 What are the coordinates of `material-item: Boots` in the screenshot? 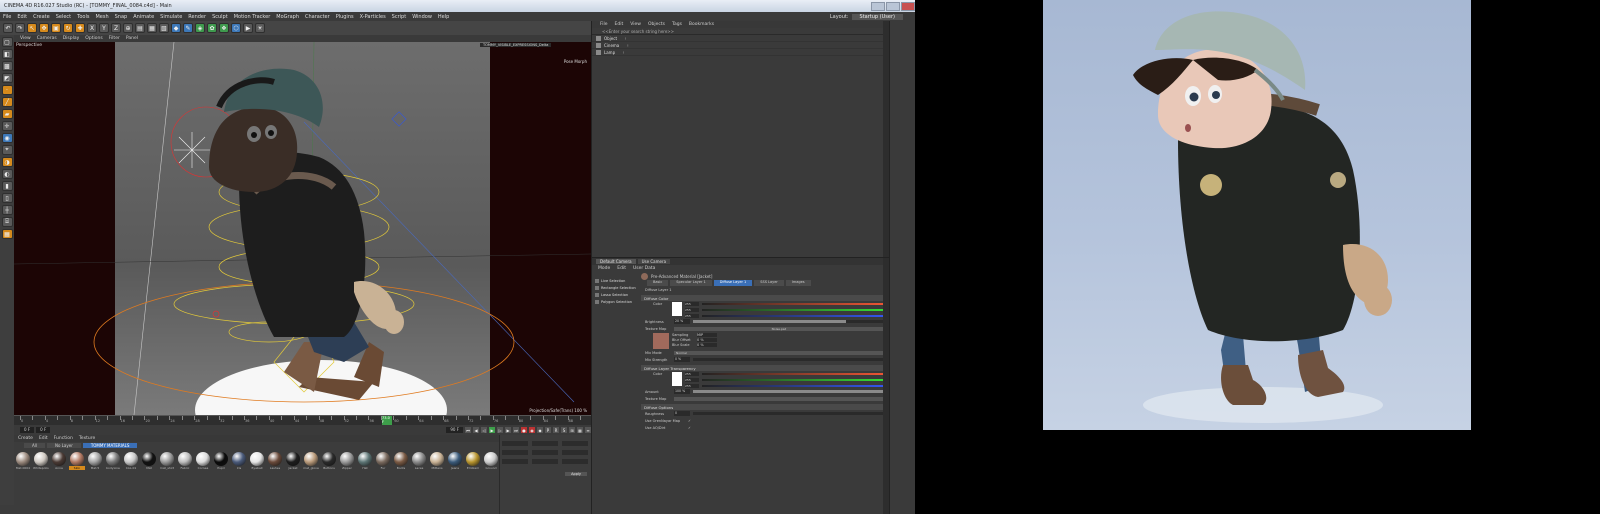 It's located at (401, 461).